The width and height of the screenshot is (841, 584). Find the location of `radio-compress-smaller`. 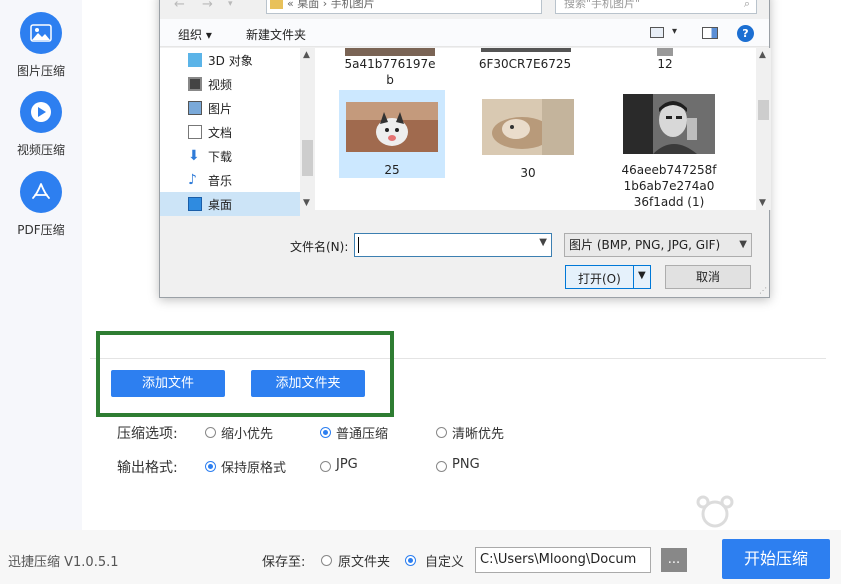

radio-compress-smaller is located at coordinates (210, 432).